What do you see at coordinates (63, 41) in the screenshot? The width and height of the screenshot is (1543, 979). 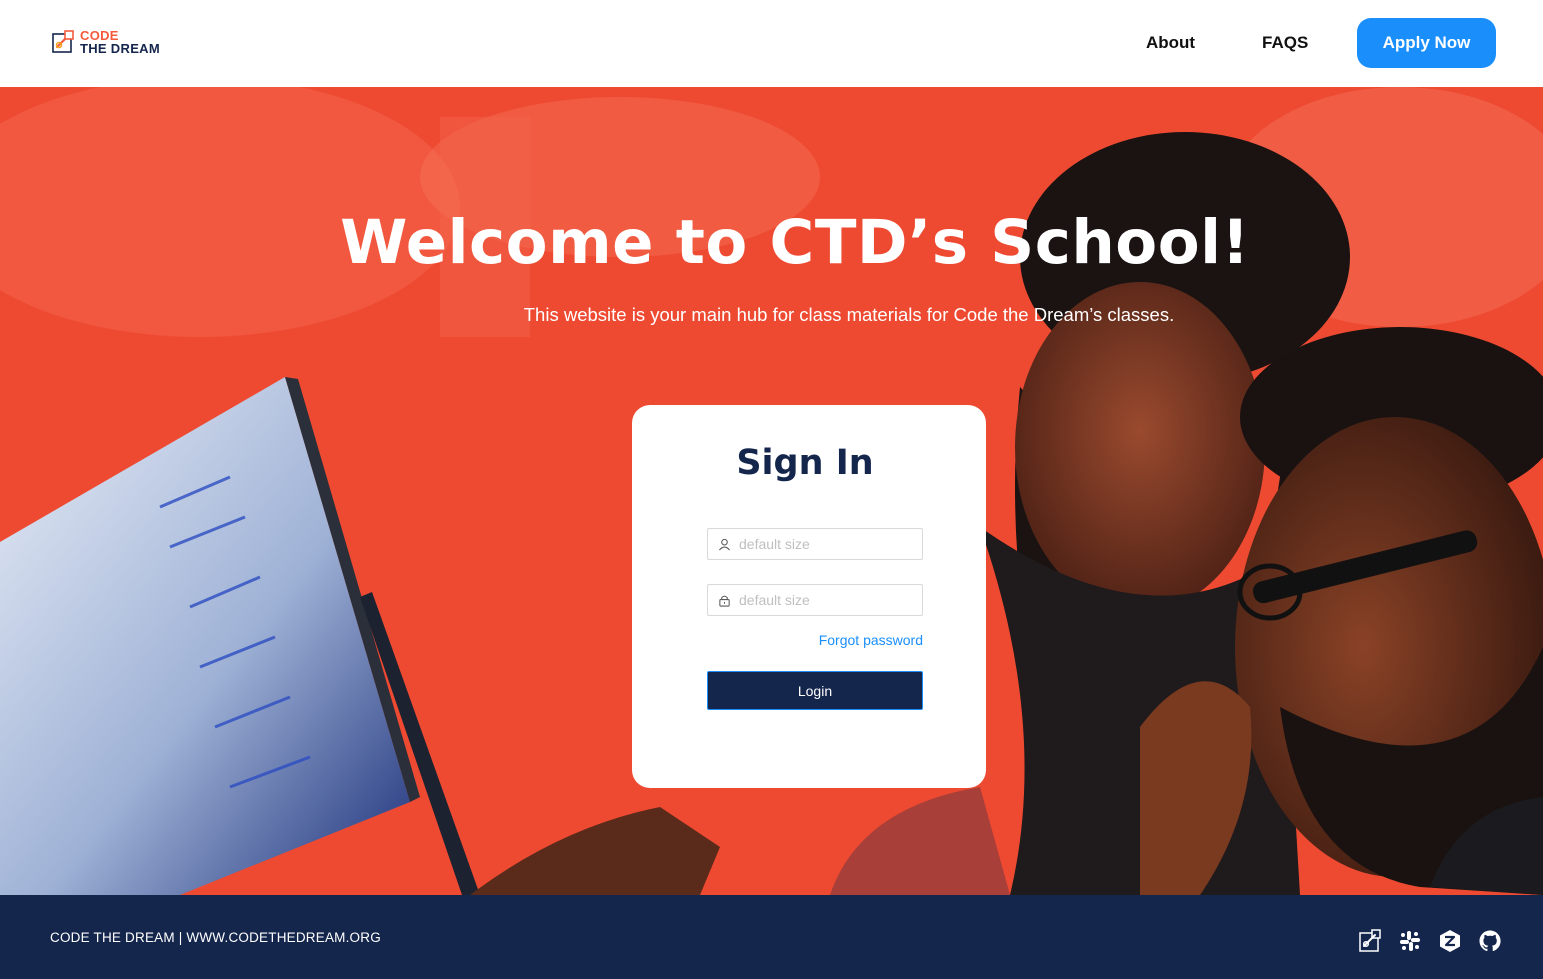 I see `logo-mark-icon` at bounding box center [63, 41].